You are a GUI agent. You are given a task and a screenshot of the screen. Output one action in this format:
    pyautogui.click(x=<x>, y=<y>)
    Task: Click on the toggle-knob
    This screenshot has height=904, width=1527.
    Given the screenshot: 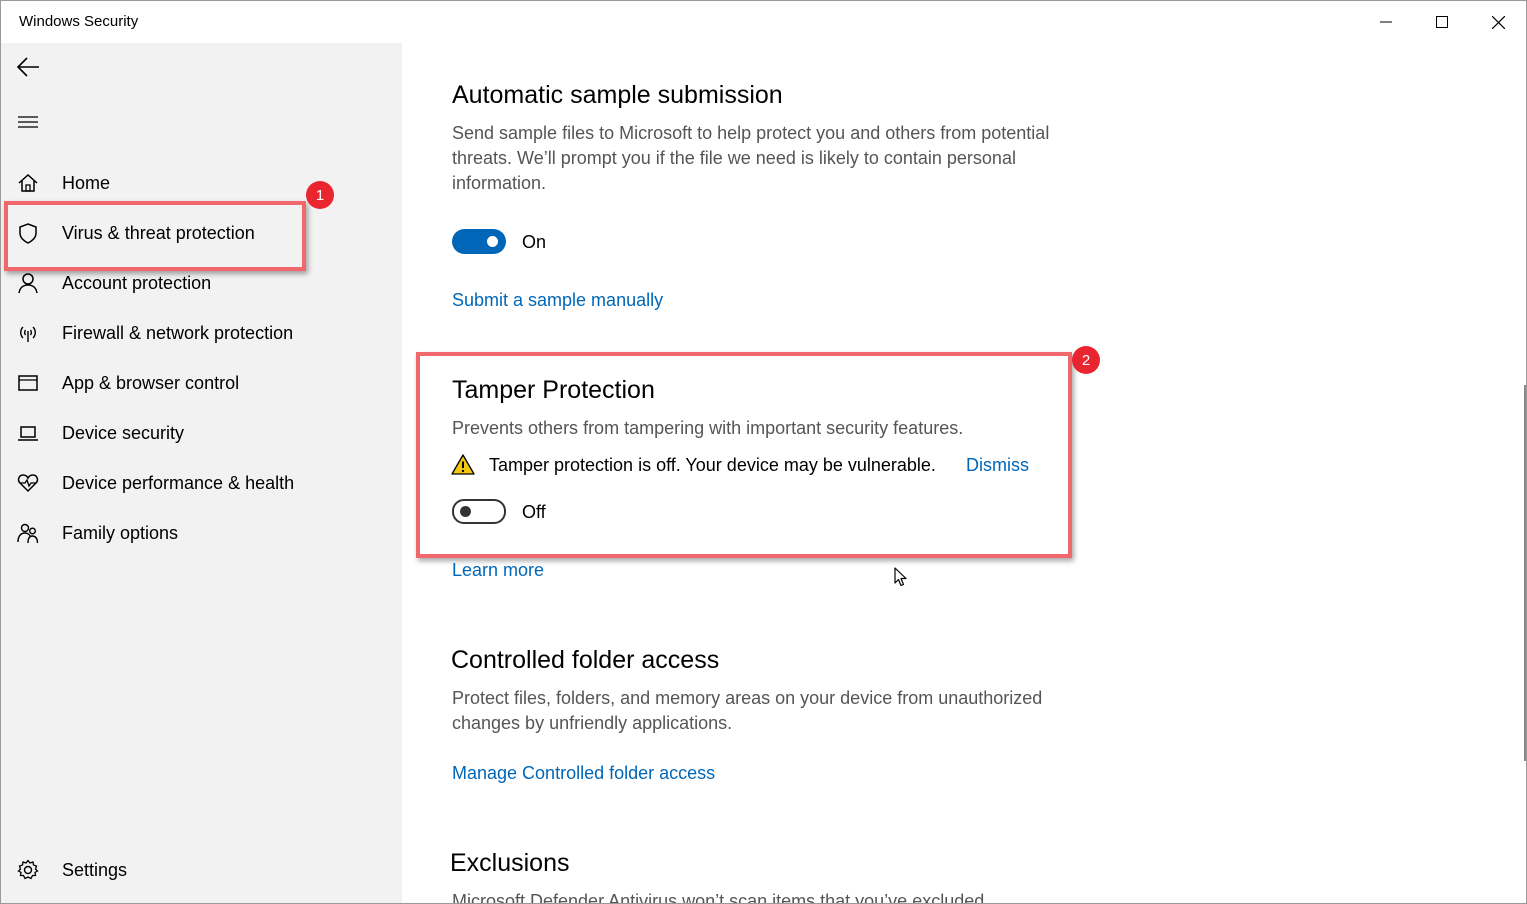 What is the action you would take?
    pyautogui.click(x=492, y=241)
    